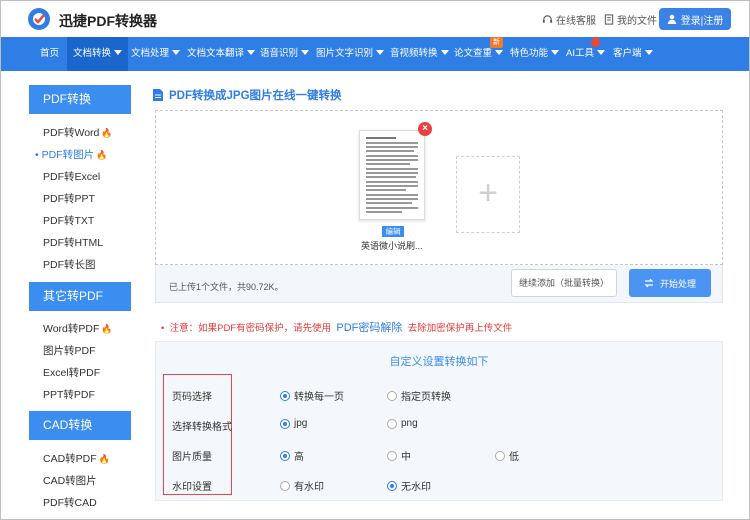 Image resolution: width=750 pixels, height=520 pixels. What do you see at coordinates (369, 328) in the screenshot?
I see `pdf-password-remove-link: PDF密码解除` at bounding box center [369, 328].